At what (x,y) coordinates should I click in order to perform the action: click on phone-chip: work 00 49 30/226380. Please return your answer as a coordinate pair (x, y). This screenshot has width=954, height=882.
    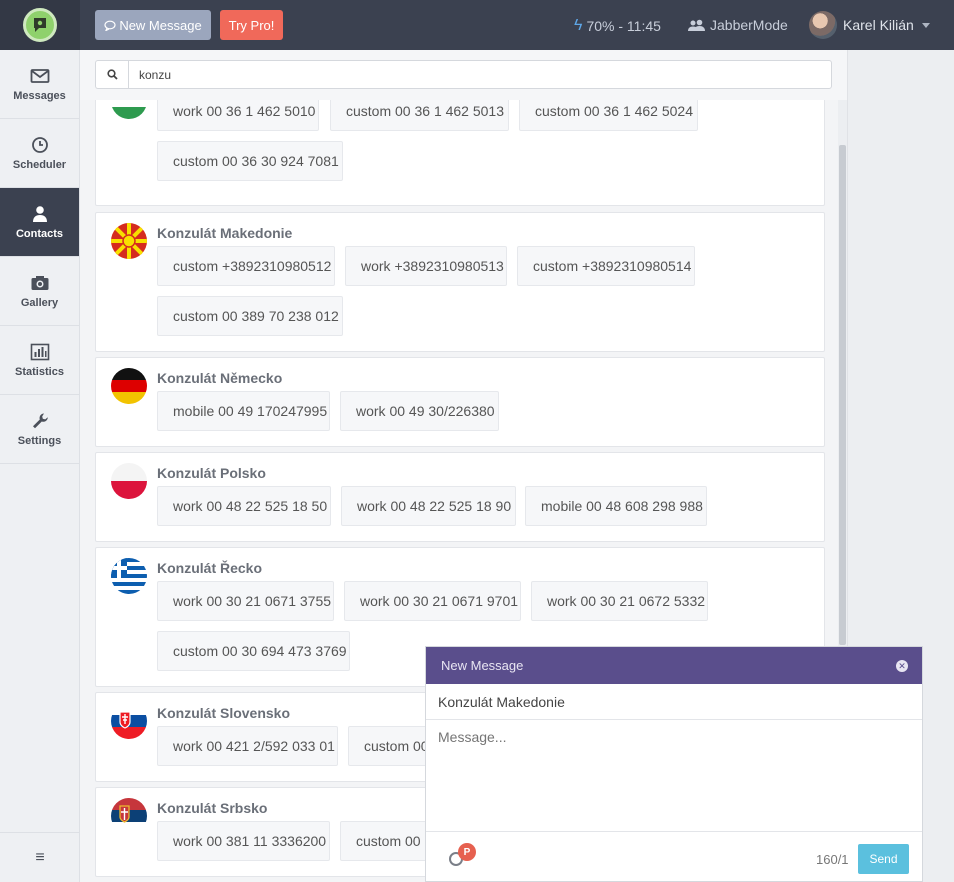
    Looking at the image, I should click on (419, 411).